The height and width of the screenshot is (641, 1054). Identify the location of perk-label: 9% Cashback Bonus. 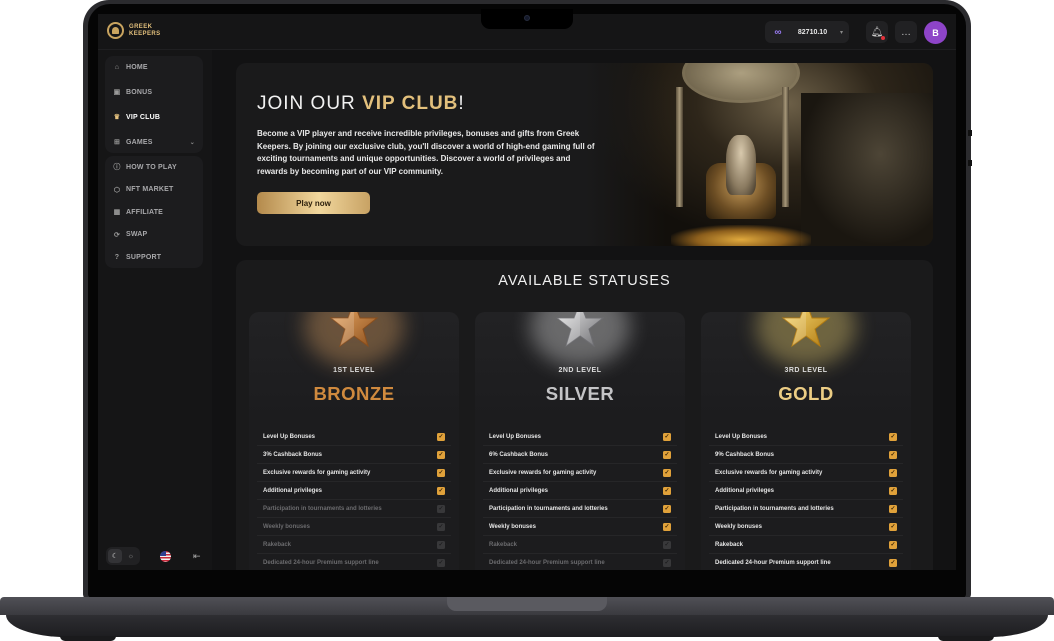
(745, 454).